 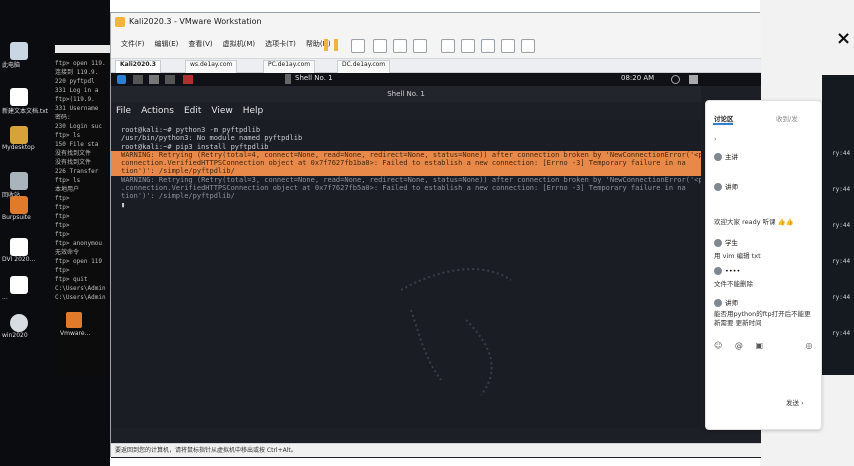 I want to click on menu-item: 查看(V), so click(x=200, y=44).